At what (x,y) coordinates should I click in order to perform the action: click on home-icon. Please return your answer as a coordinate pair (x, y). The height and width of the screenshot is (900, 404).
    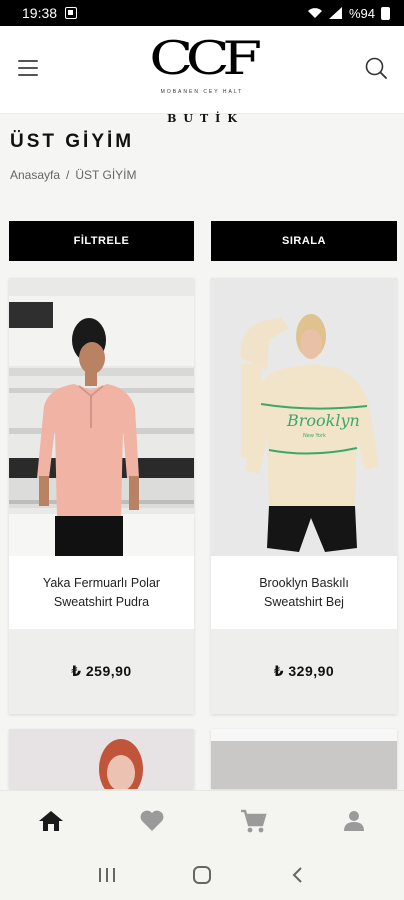
    Looking at the image, I should click on (50, 820).